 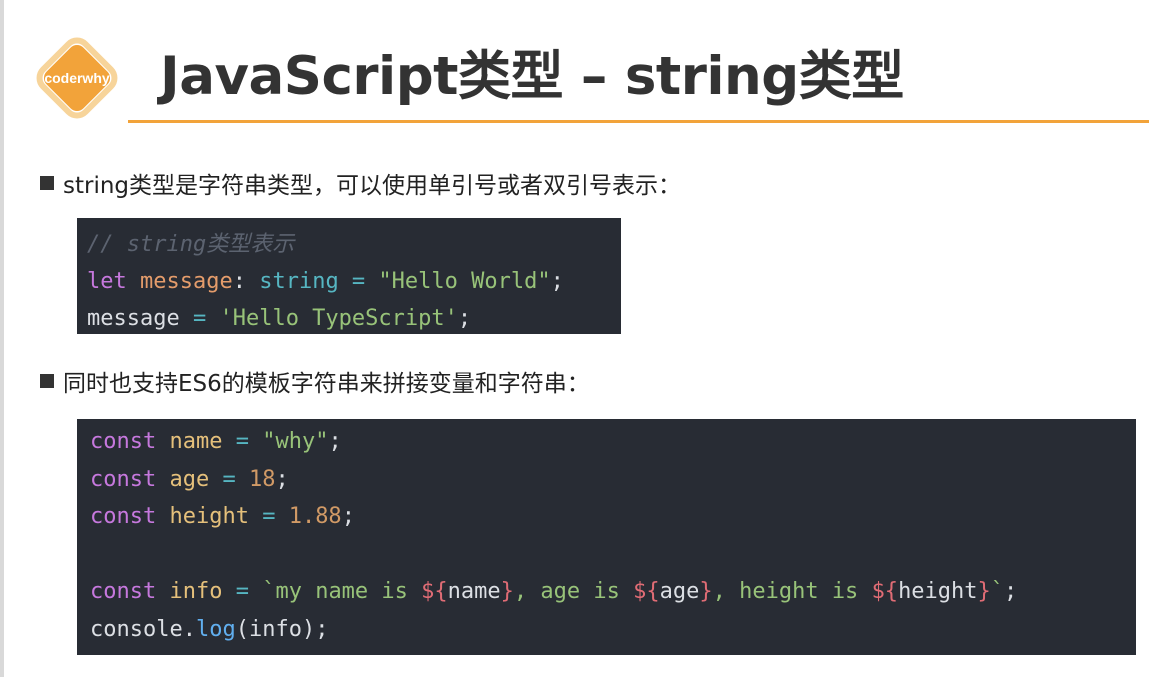 I want to click on code-token: // string类型表示, so click(x=191, y=244).